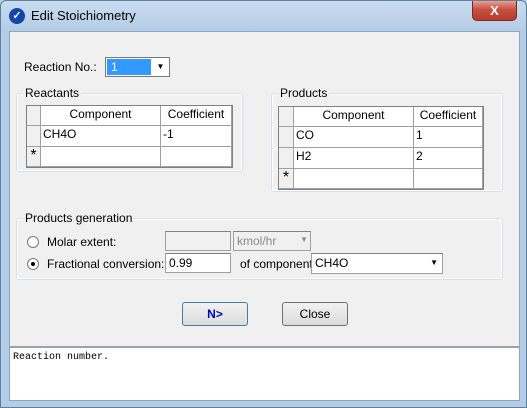 This screenshot has height=408, width=527. I want to click on close-window-button: X, so click(494, 11).